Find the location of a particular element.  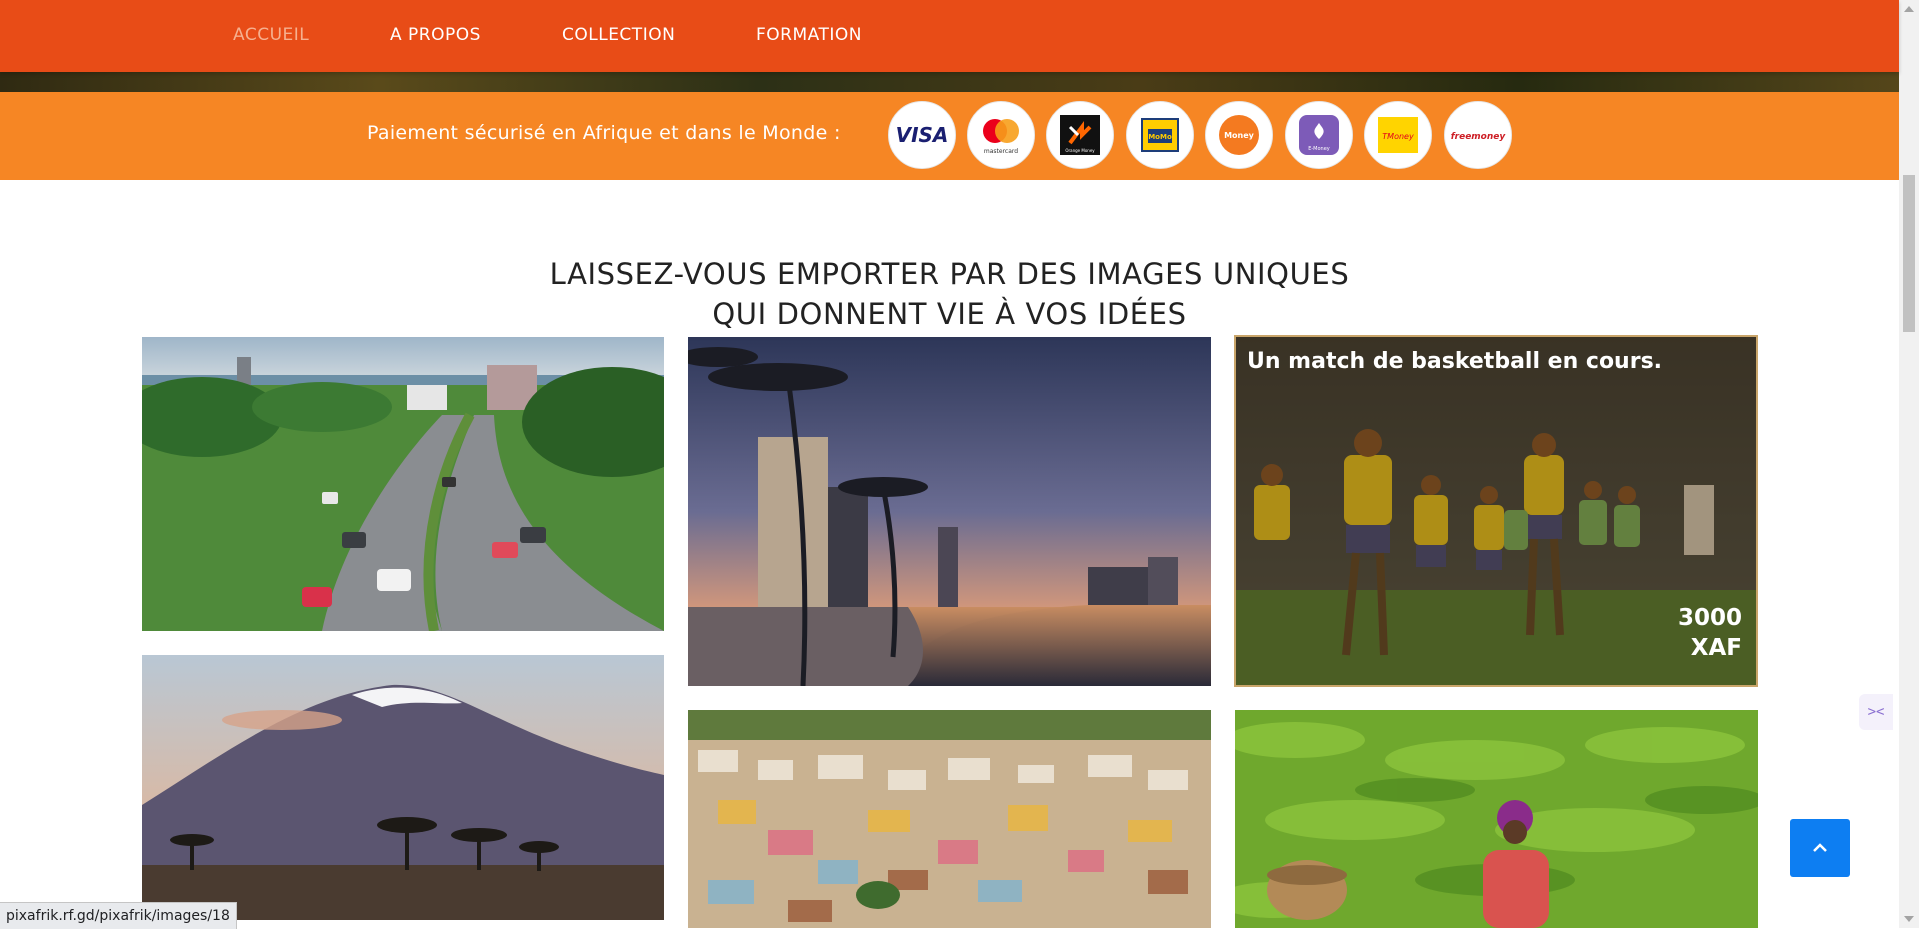

gallery-image-town is located at coordinates (949, 819).